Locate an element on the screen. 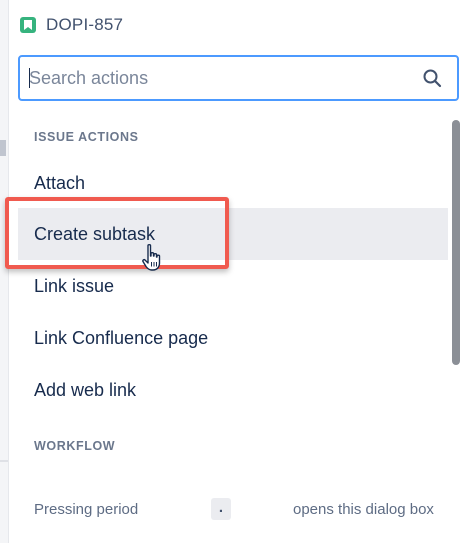  background-page-divider is located at coordinates (4, 461).